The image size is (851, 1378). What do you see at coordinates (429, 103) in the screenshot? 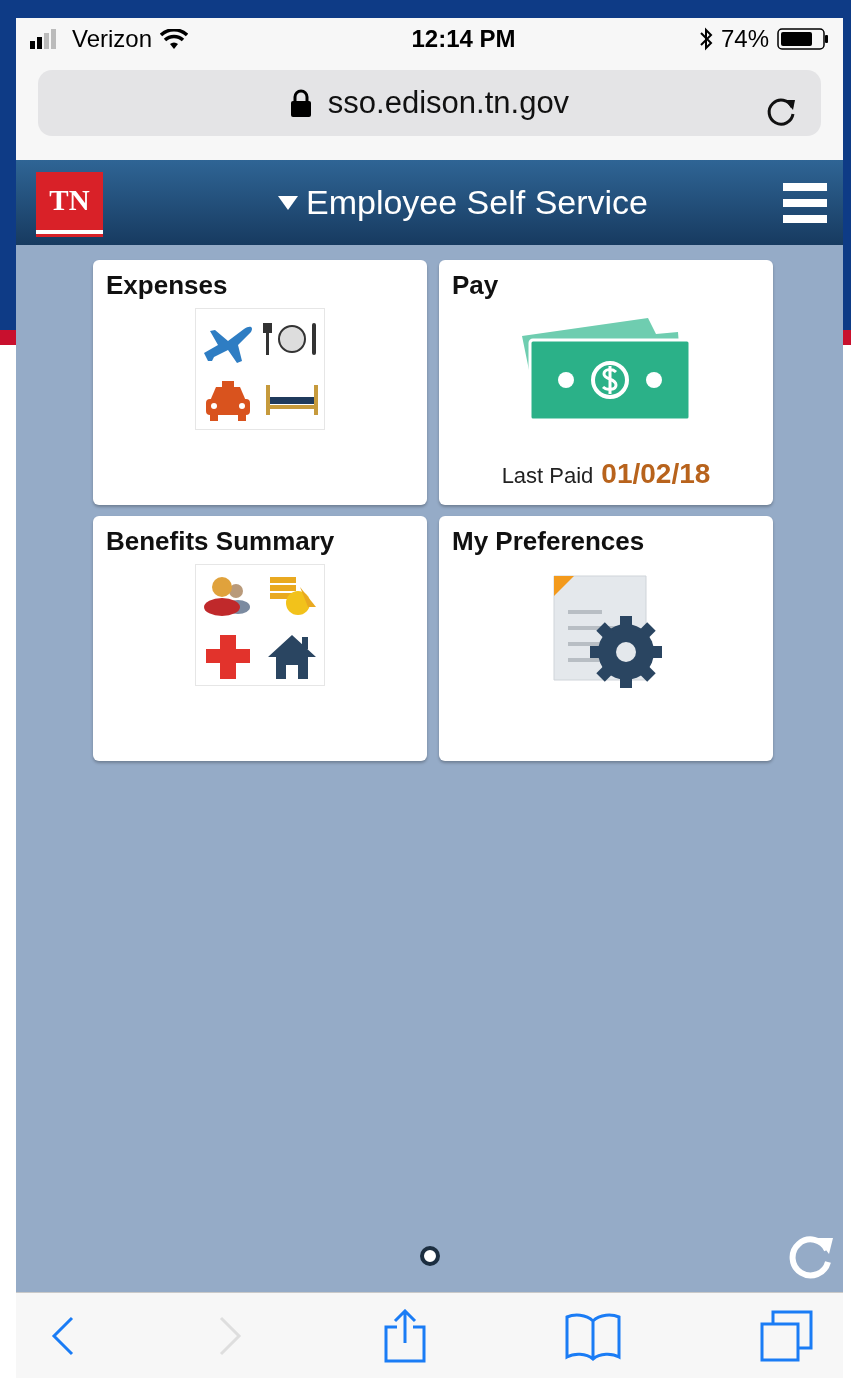
I see `address-field: sso.edison.tn.gov` at bounding box center [429, 103].